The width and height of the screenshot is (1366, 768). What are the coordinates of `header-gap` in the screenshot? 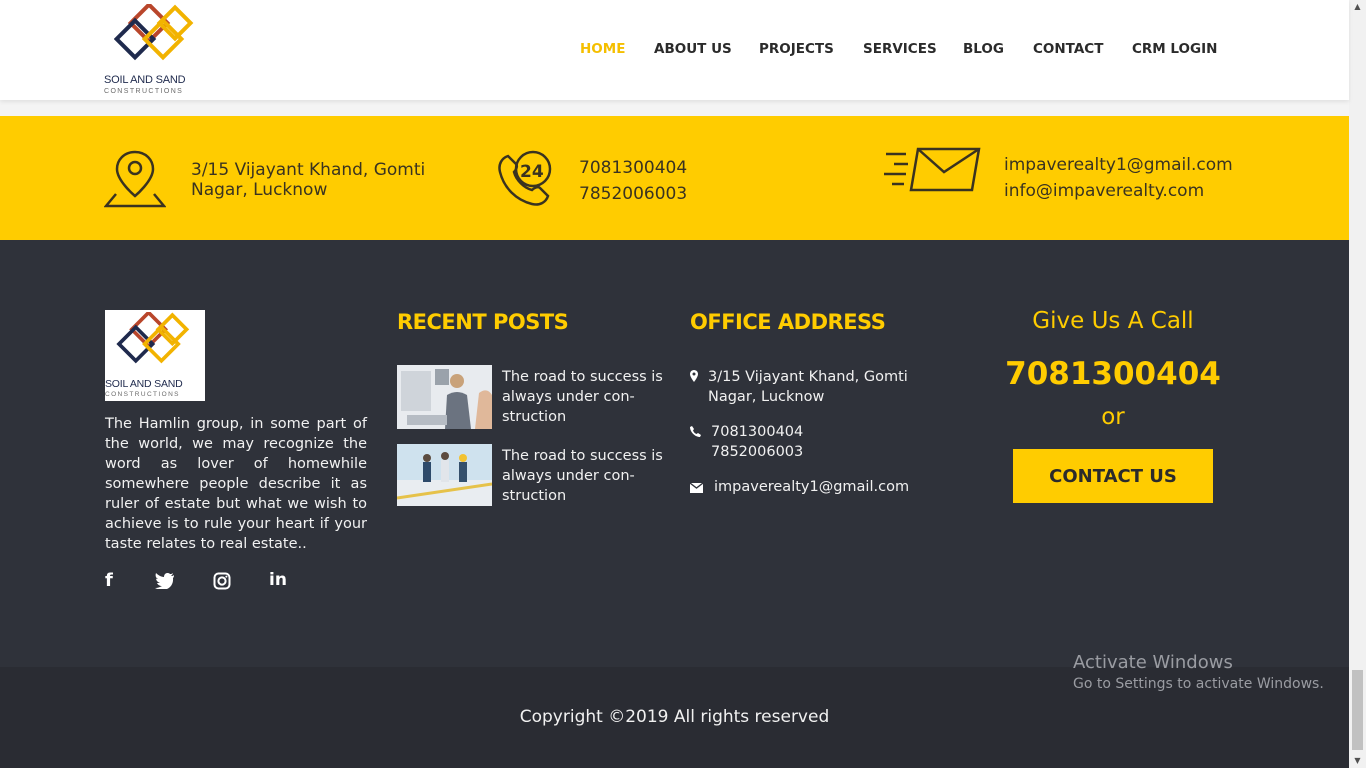 It's located at (674, 108).